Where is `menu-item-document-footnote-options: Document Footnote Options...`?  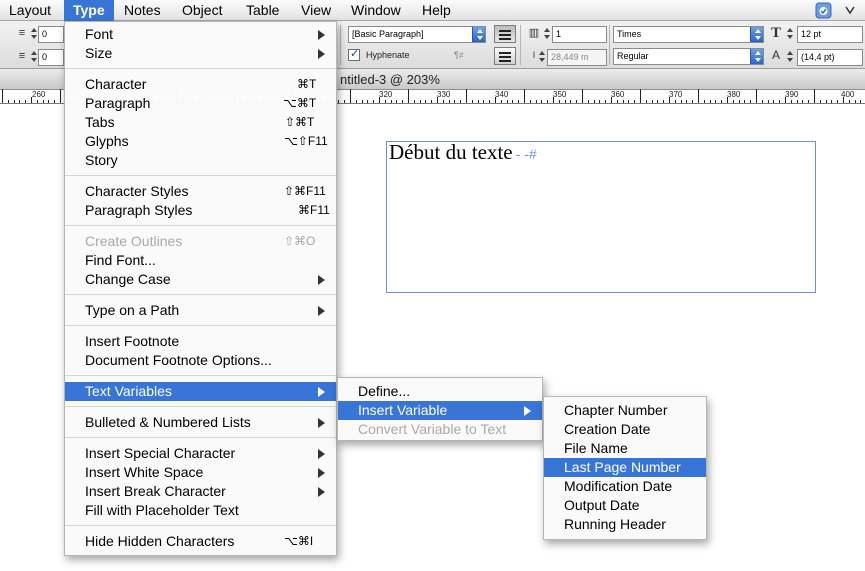
menu-item-document-footnote-options: Document Footnote Options... is located at coordinates (200, 360).